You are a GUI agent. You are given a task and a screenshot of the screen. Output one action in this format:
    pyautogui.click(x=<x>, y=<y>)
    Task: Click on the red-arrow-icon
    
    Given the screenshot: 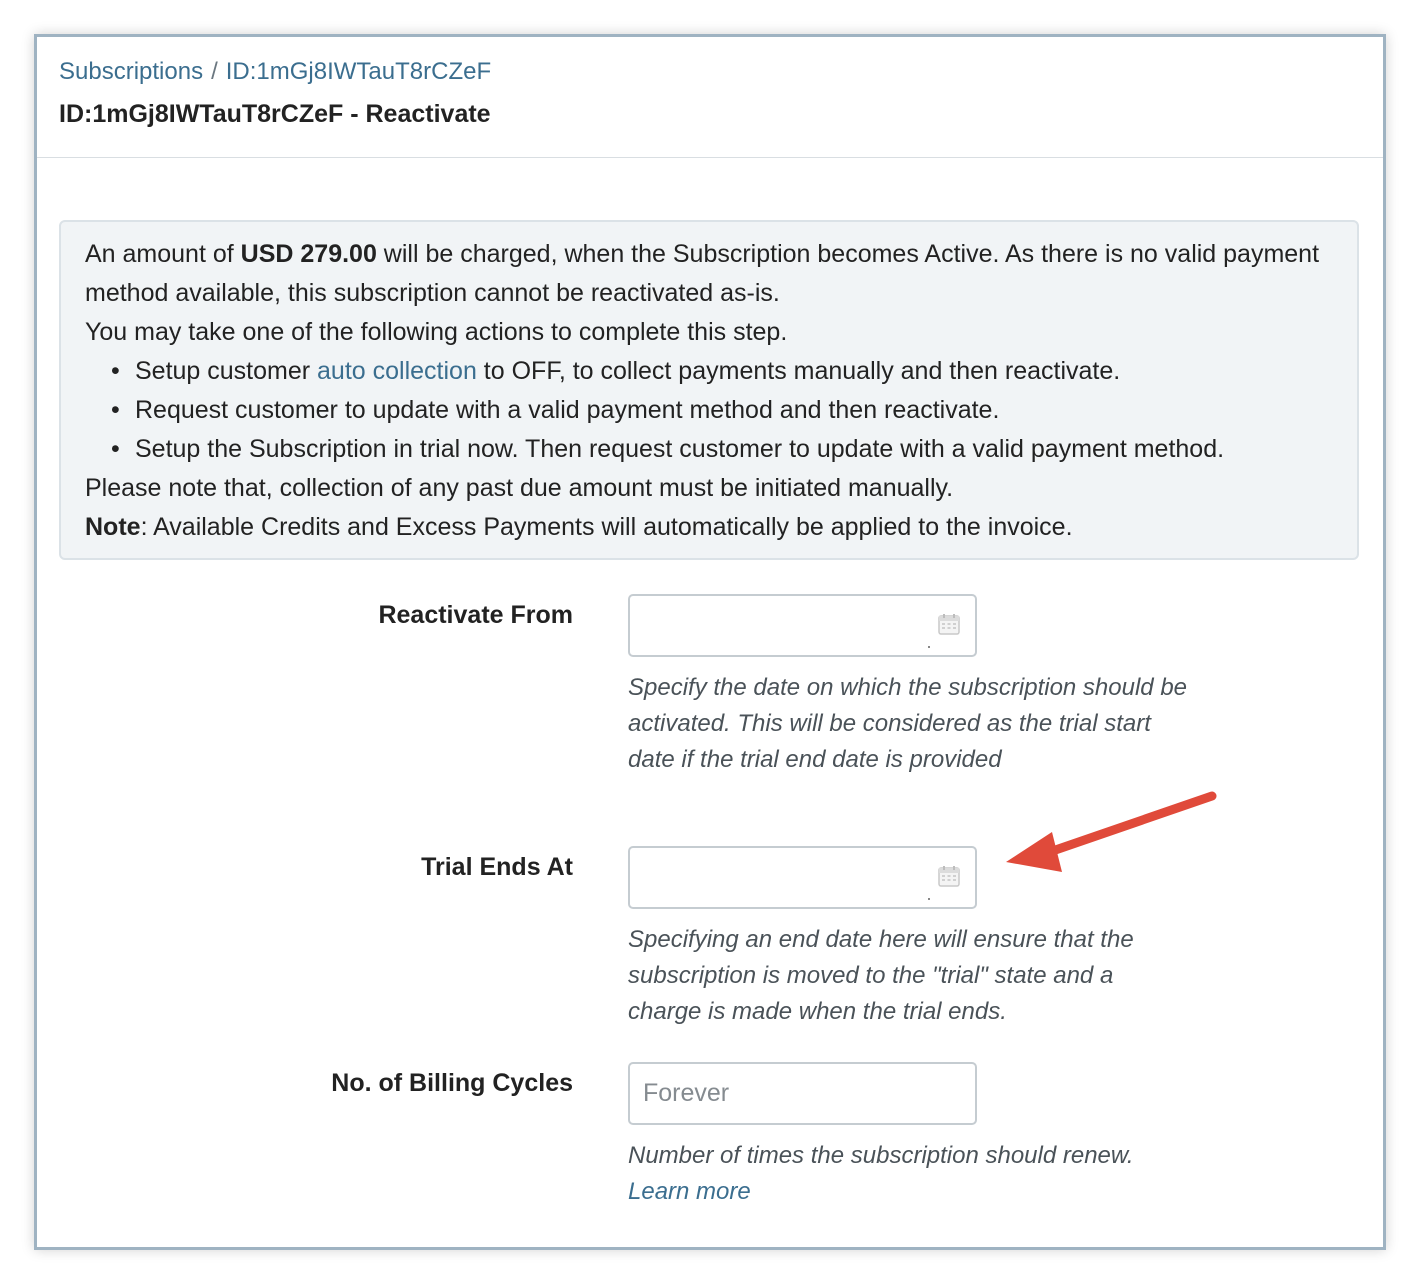 What is the action you would take?
    pyautogui.click(x=1111, y=831)
    